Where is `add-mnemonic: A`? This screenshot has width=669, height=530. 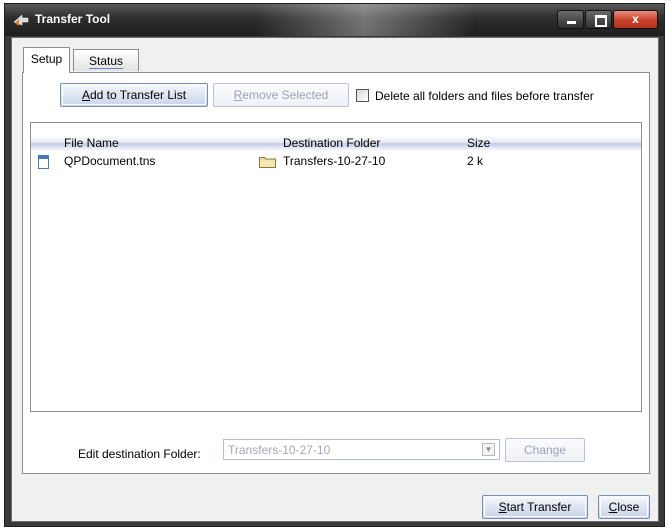 add-mnemonic: A is located at coordinates (85, 95).